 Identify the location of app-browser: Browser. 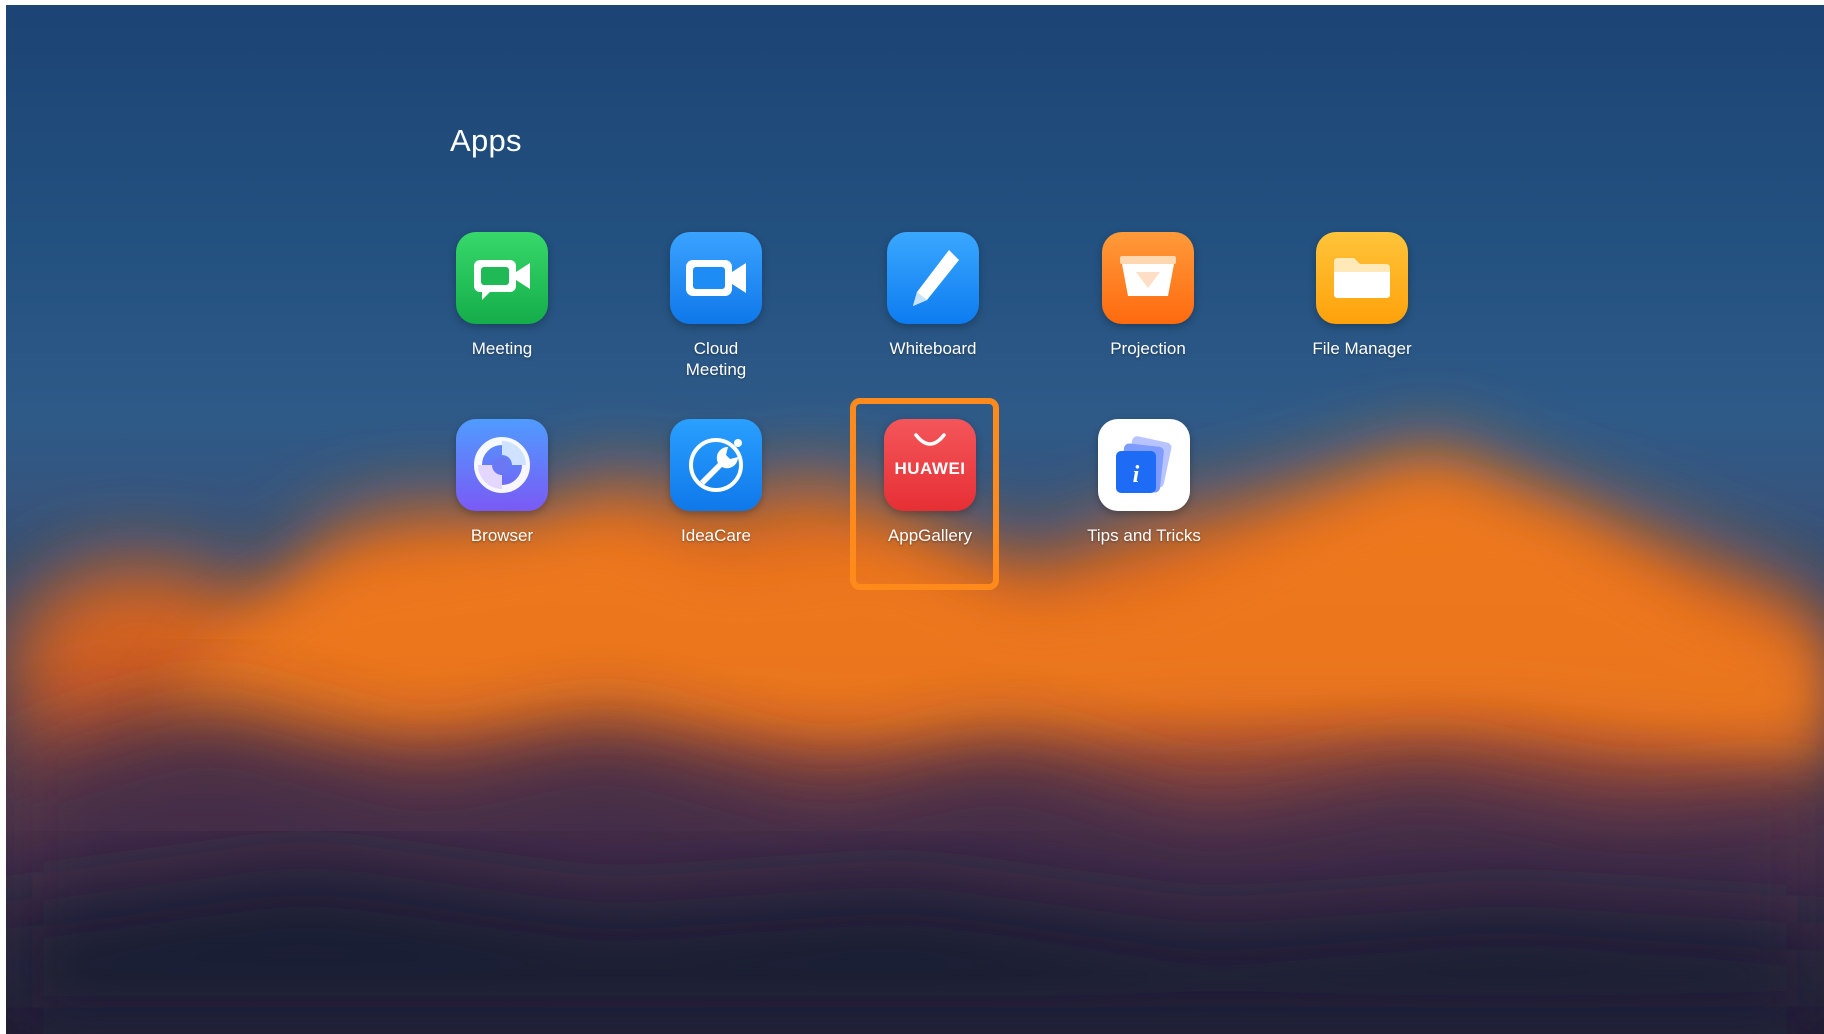
(502, 482).